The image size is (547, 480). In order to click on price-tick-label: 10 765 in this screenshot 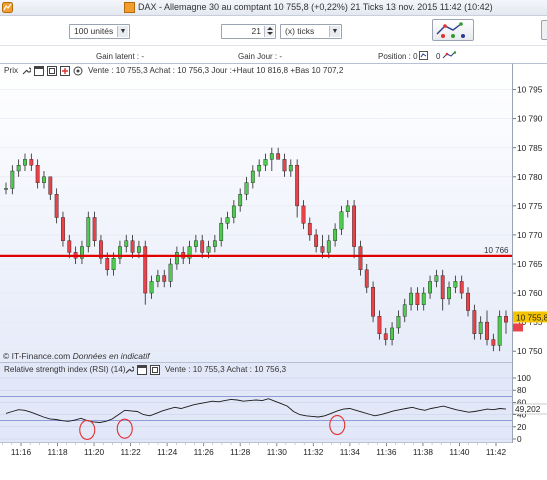, I will do `click(530, 264)`.